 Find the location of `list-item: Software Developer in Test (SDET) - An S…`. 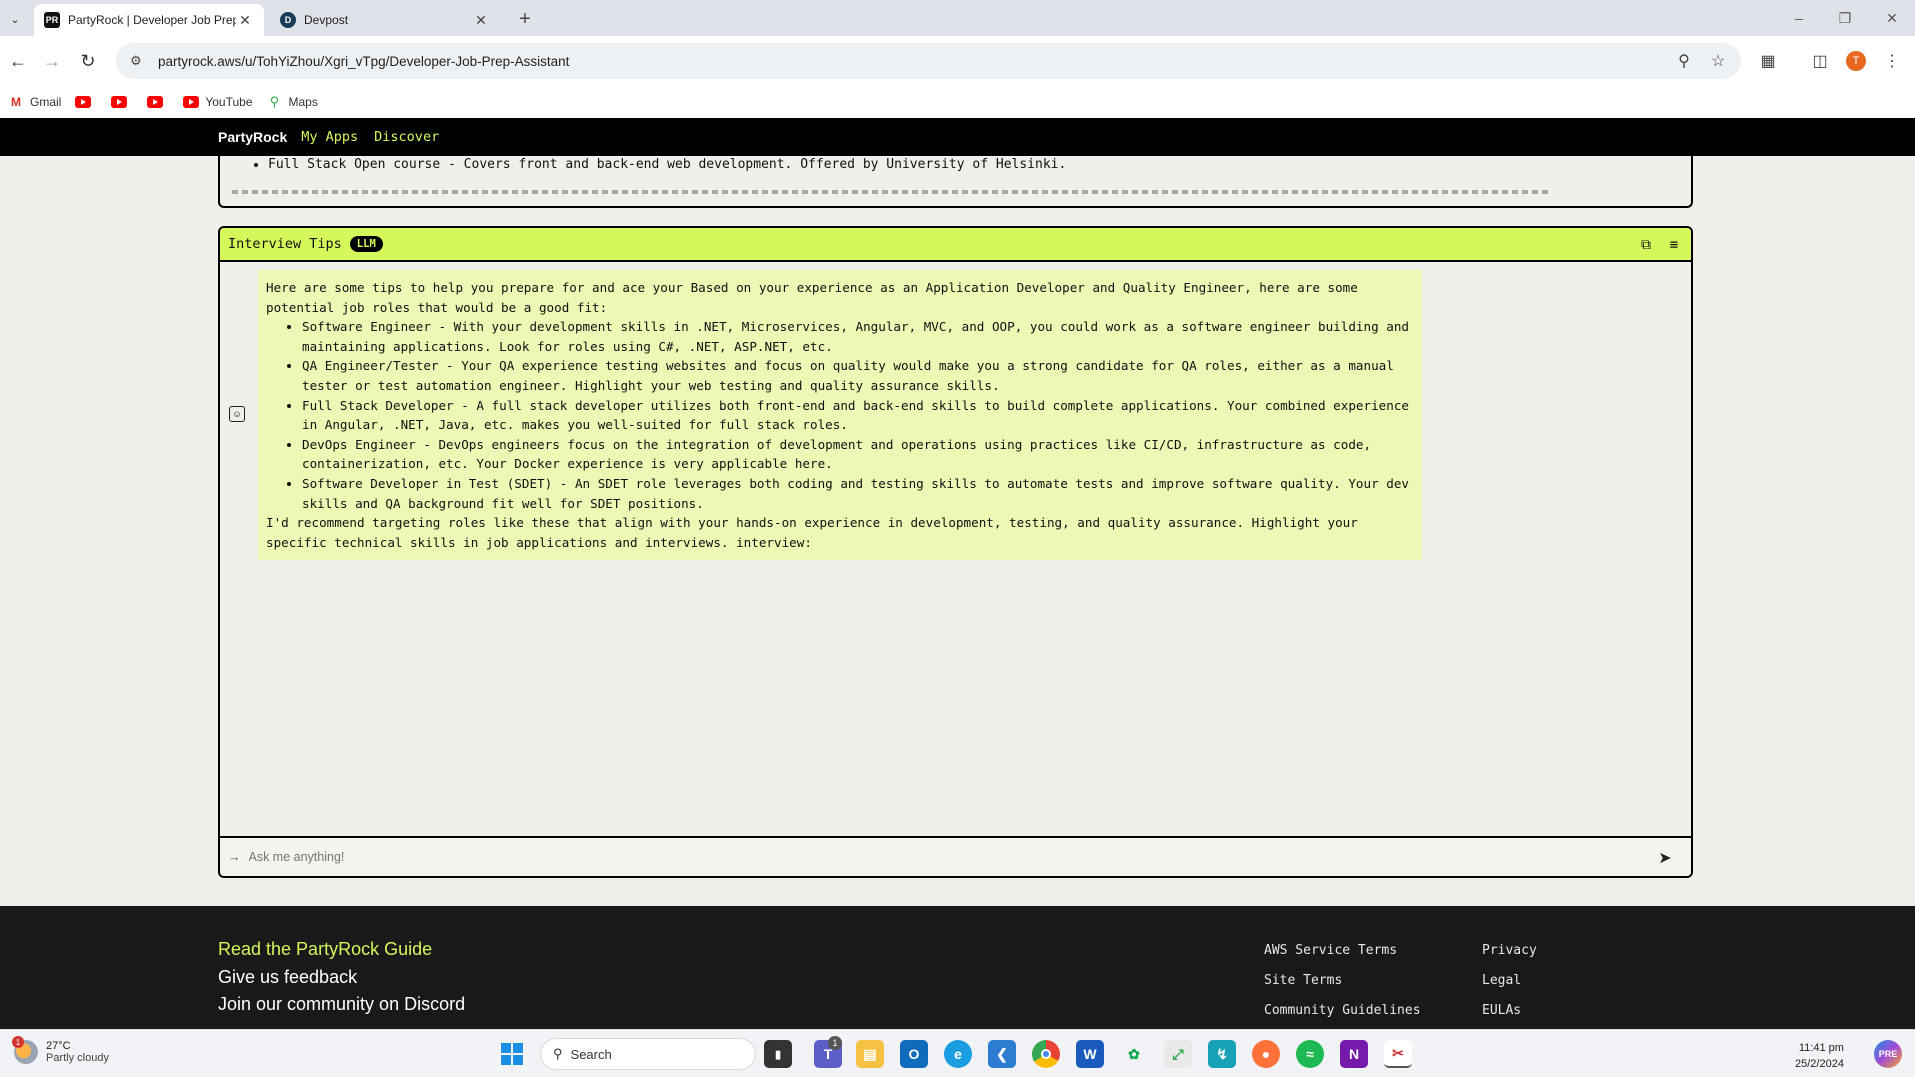

list-item: Software Developer in Test (SDET) - An S… is located at coordinates (858, 493).